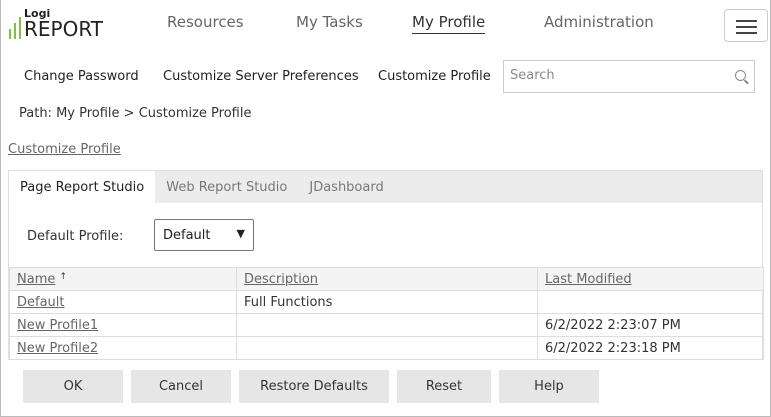  I want to click on profile-name-link: Default, so click(41, 302).